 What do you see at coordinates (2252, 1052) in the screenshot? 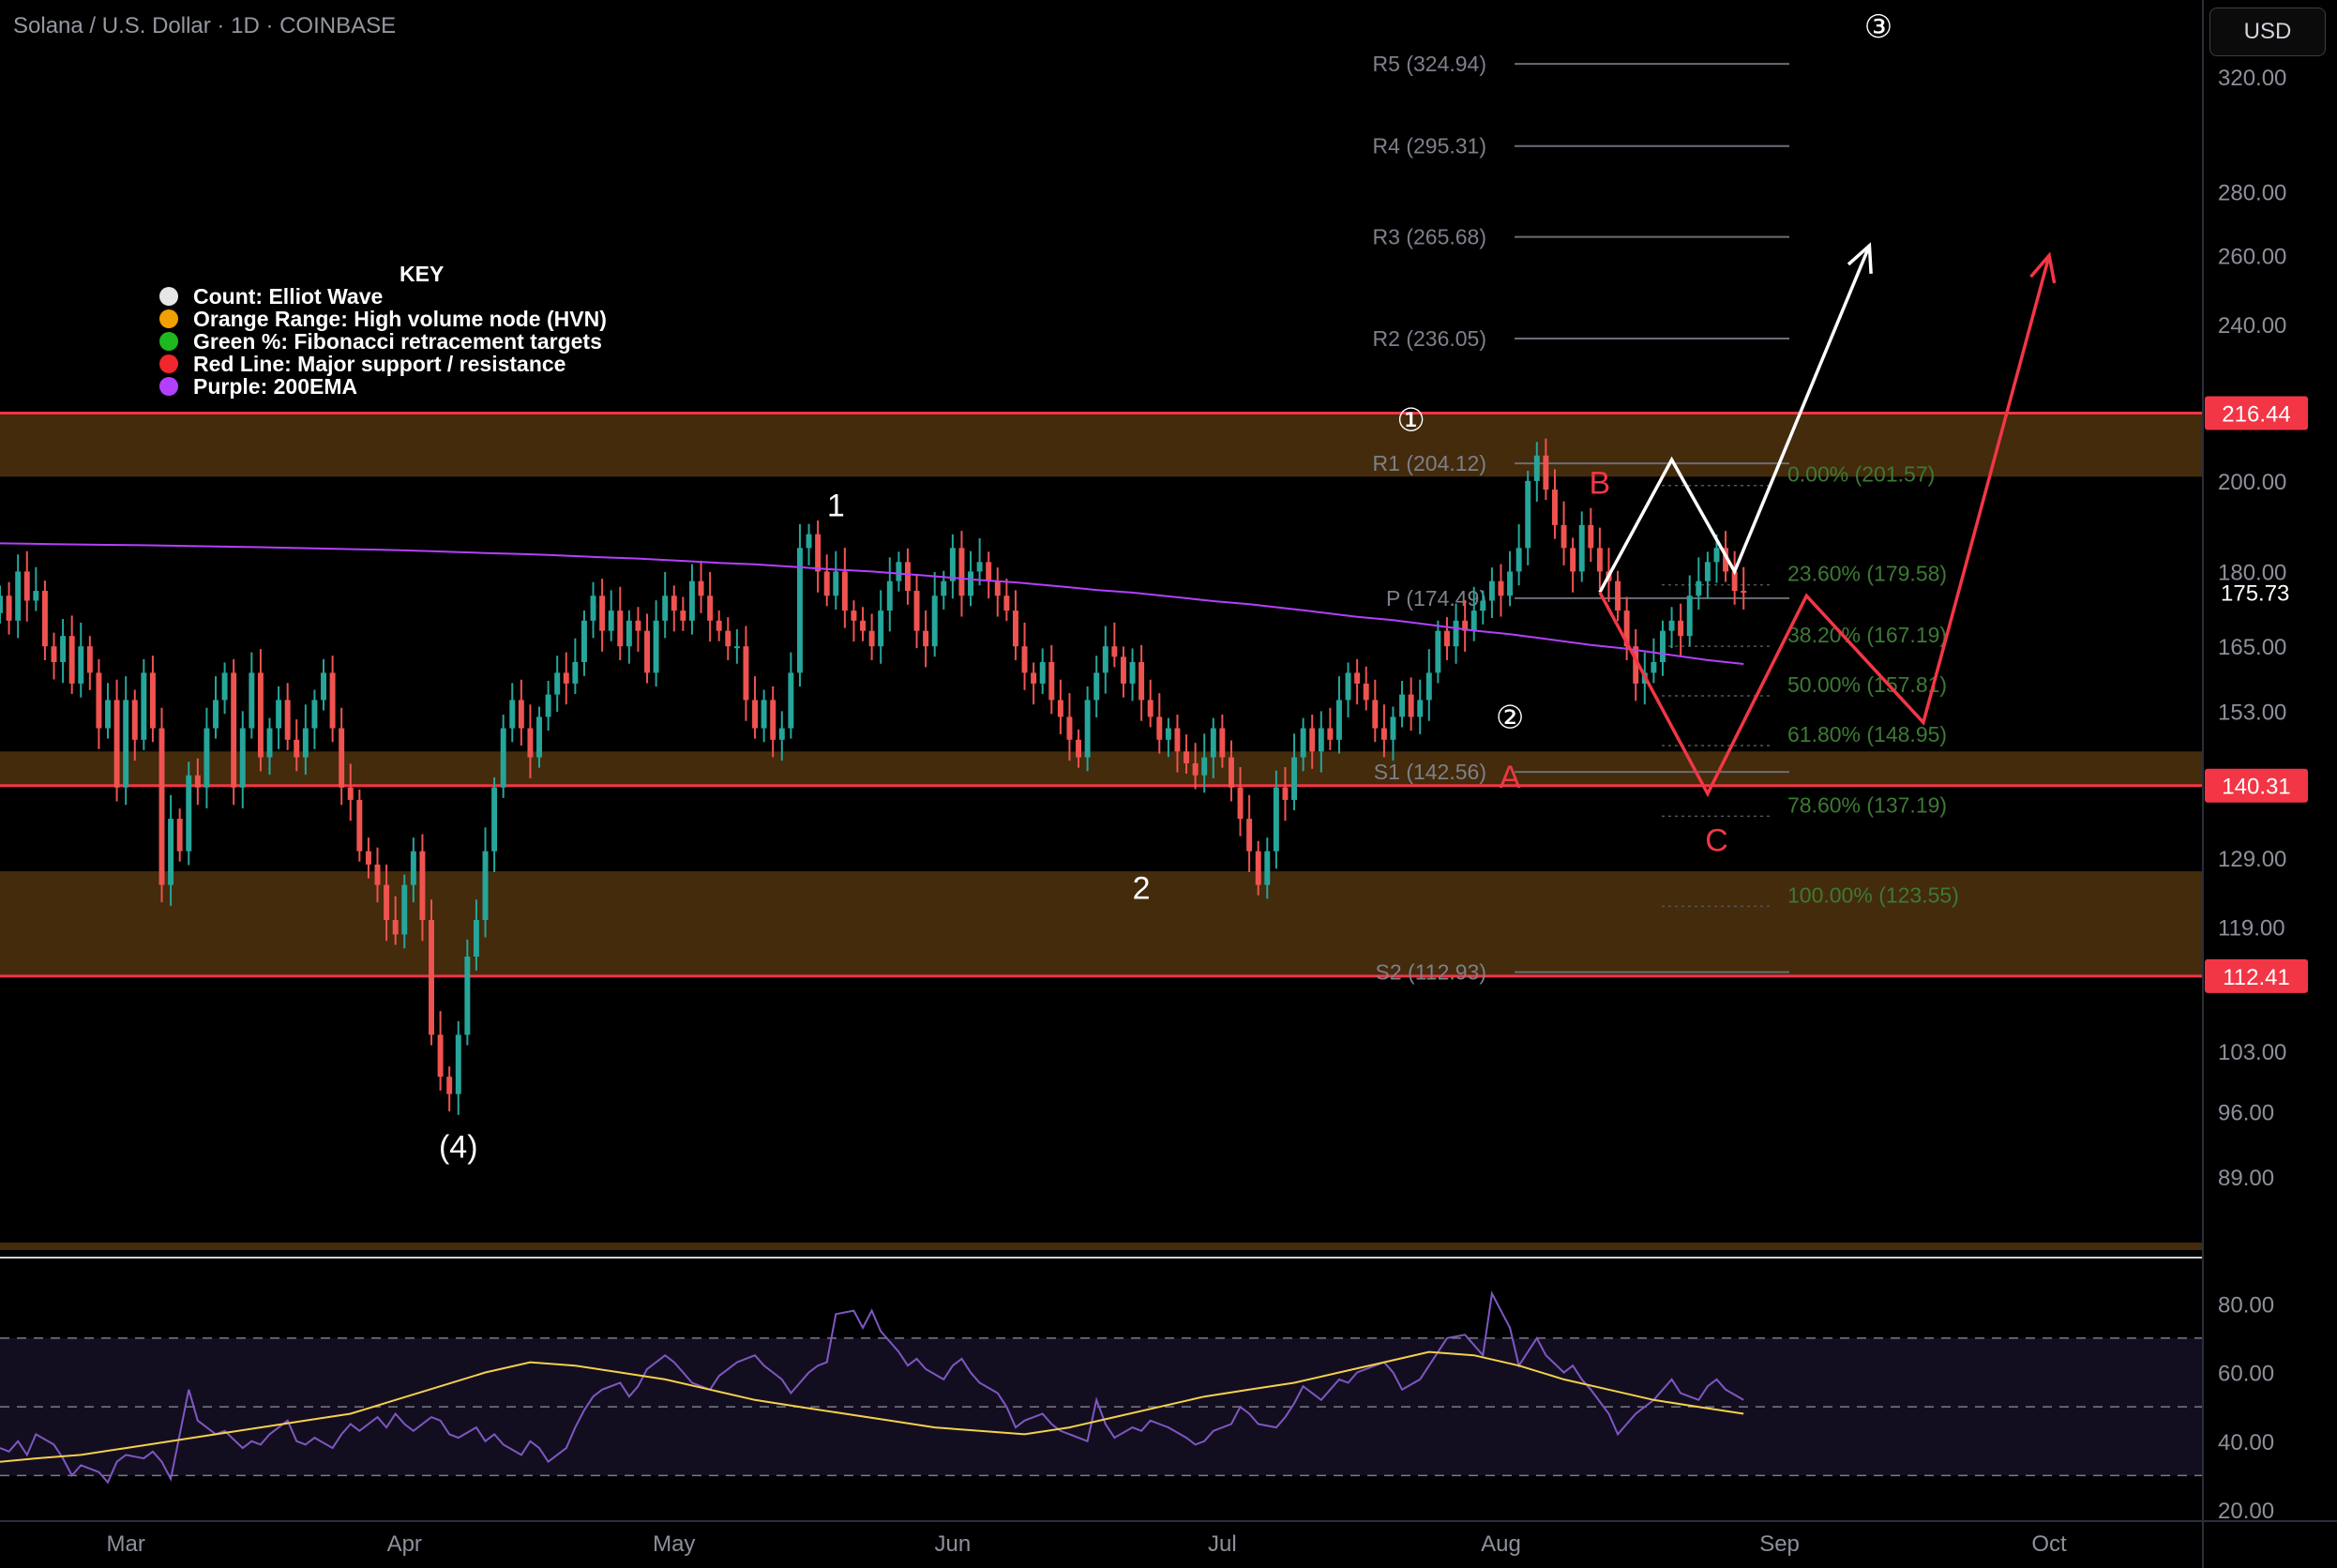
I see `price-tick-label: 103.00` at bounding box center [2252, 1052].